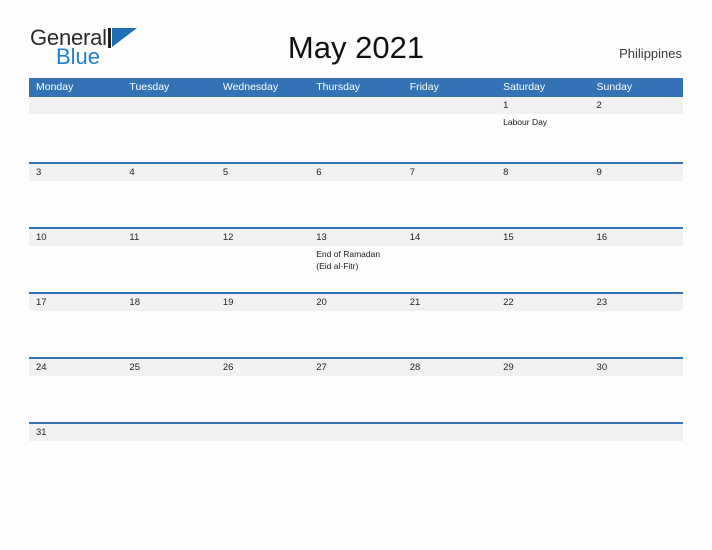  I want to click on day-number: 27, so click(355, 367).